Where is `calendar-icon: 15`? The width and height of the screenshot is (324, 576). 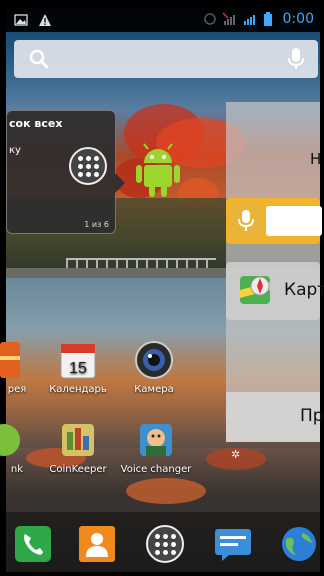 calendar-icon: 15 is located at coordinates (78, 360).